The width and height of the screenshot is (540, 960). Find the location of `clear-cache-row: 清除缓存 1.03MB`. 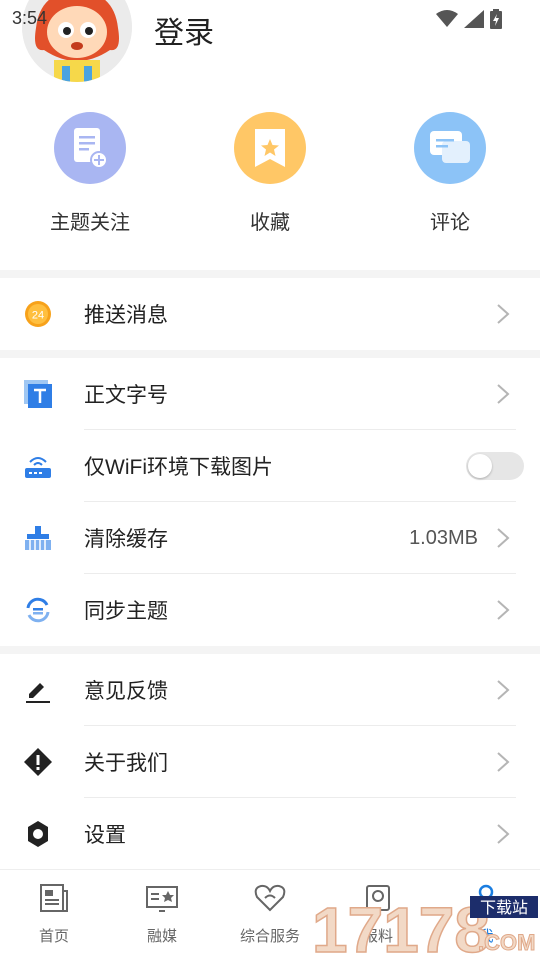

clear-cache-row: 清除缓存 1.03MB is located at coordinates (270, 538).